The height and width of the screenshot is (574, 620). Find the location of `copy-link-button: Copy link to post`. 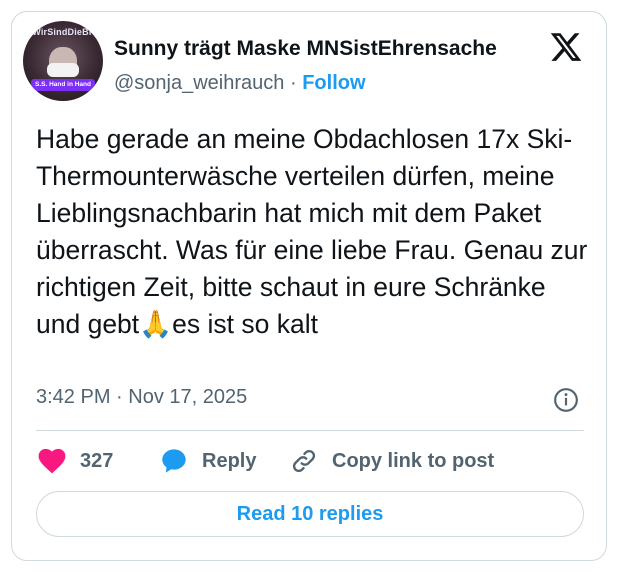

copy-link-button: Copy link to post is located at coordinates (392, 461).